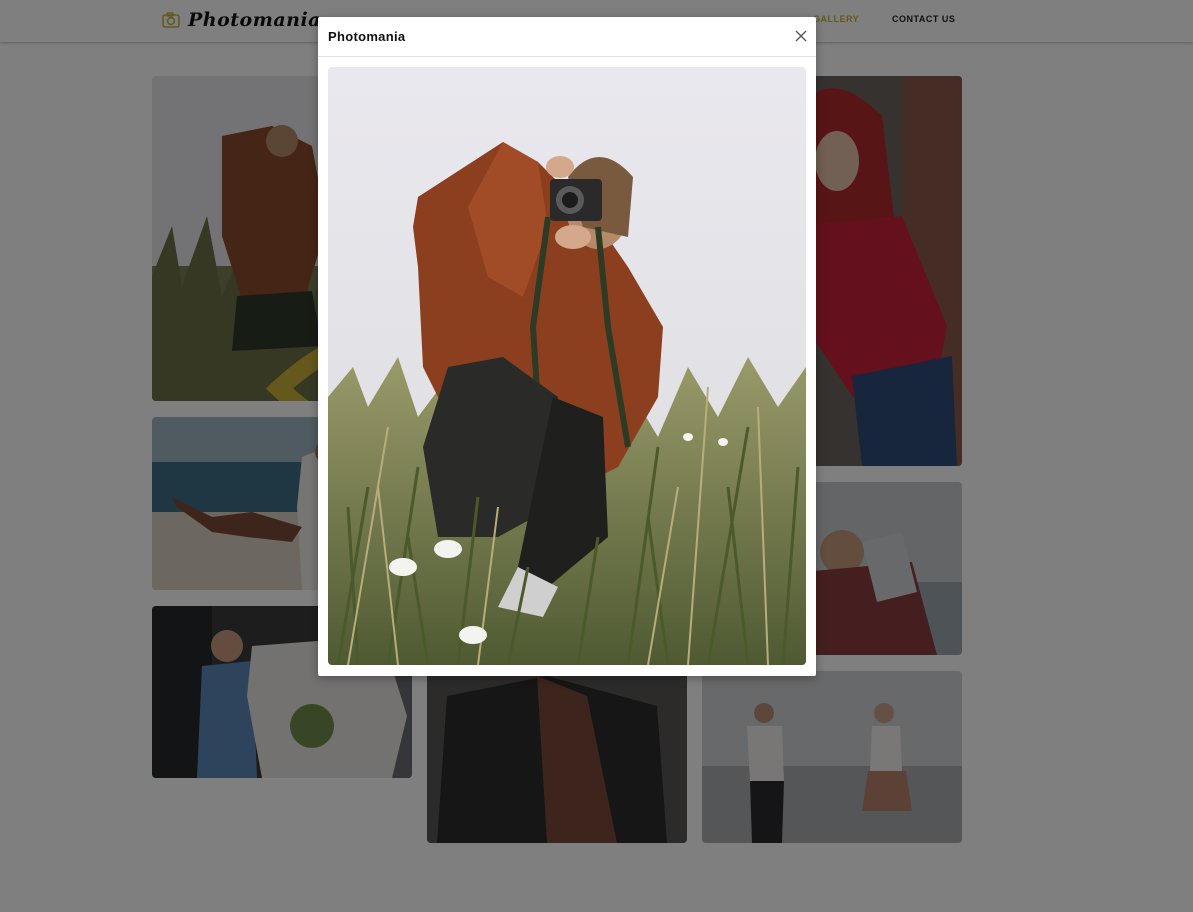  I want to click on modal-title: Photomania, so click(367, 36).